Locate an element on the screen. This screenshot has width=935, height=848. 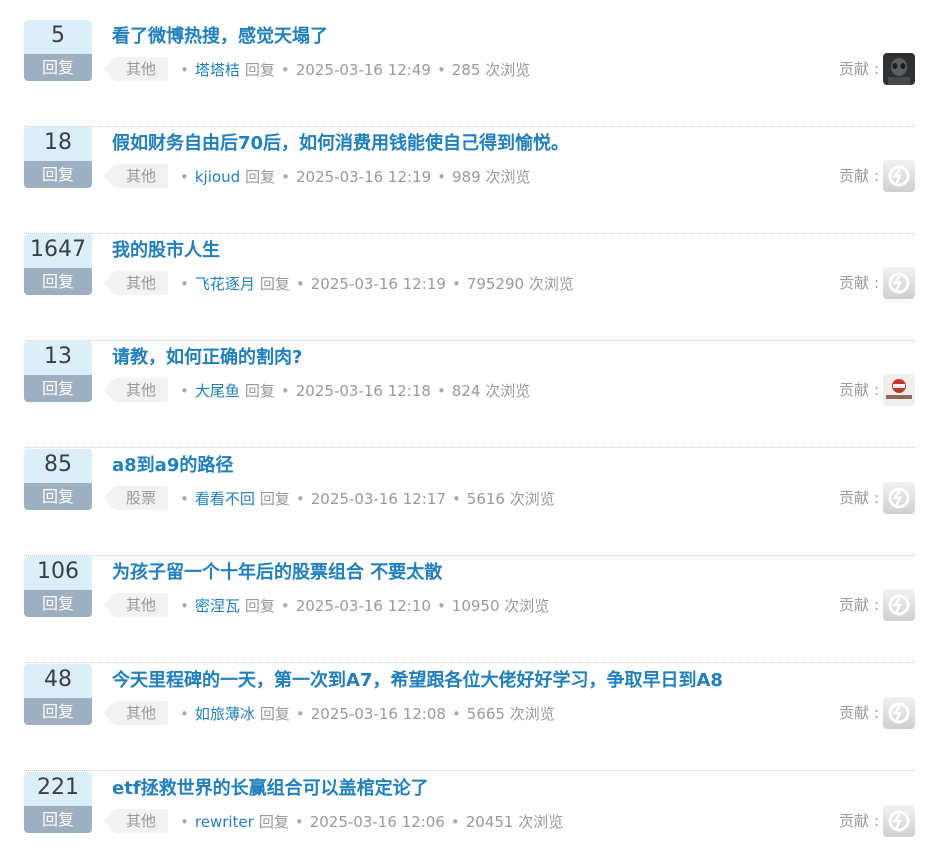
view-count: 795290 is located at coordinates (495, 284).